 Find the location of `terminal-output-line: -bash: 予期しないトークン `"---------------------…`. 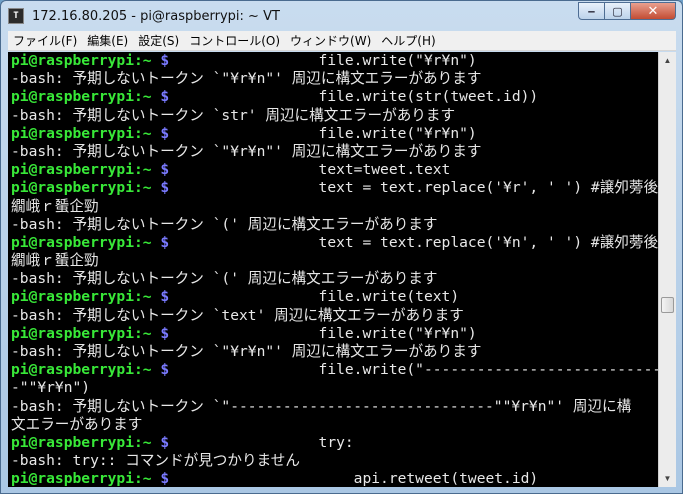

terminal-output-line: -bash: 予期しないトークン `"---------------------… is located at coordinates (333, 407).